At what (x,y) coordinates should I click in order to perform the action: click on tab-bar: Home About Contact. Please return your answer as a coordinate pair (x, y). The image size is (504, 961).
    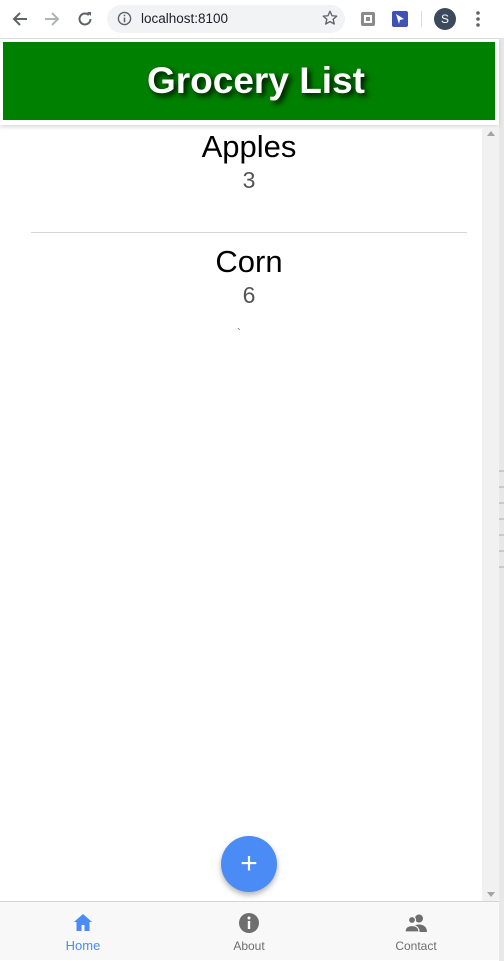
    Looking at the image, I should click on (249, 930).